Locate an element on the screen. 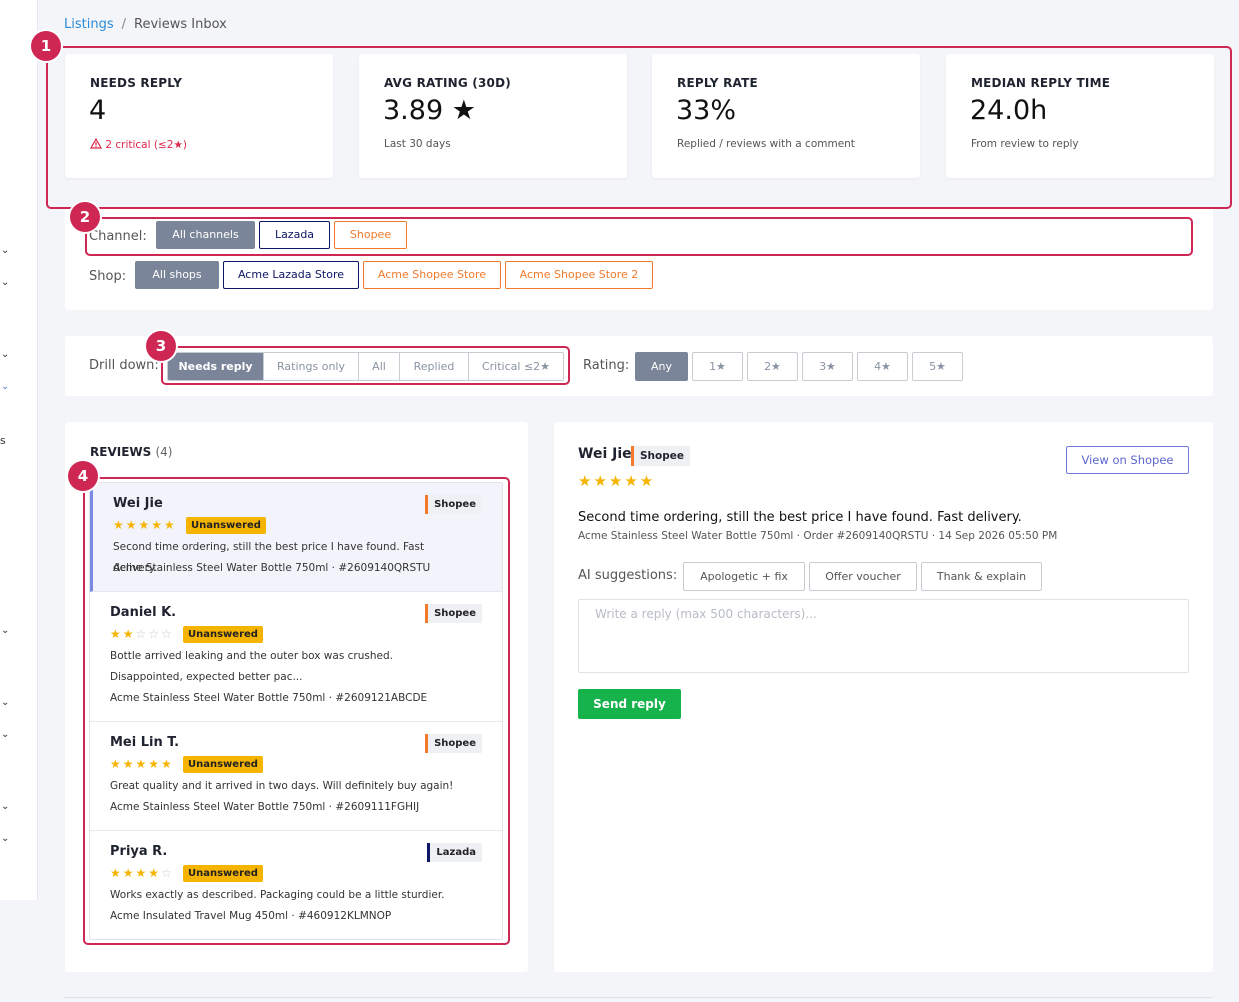 This screenshot has height=1002, width=1239. breadcrumb-current: Reviews Inbox is located at coordinates (180, 24).